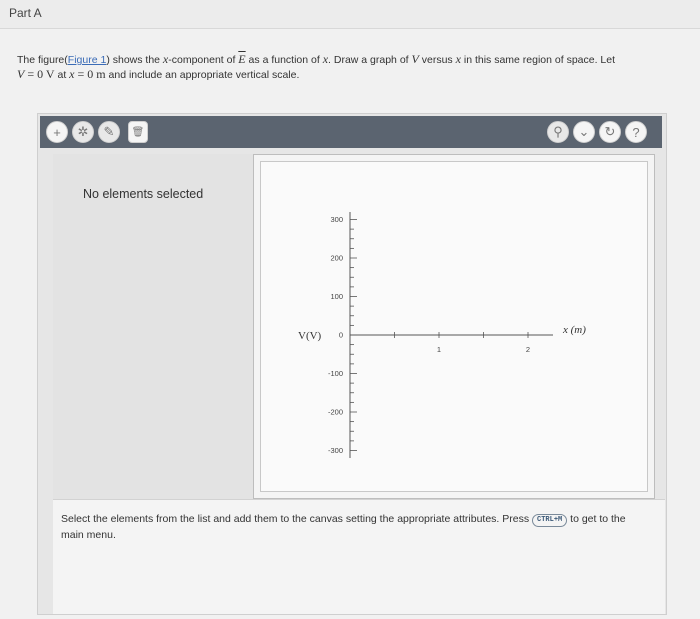 The height and width of the screenshot is (619, 700). Describe the element at coordinates (439, 349) in the screenshot. I see `x-tick-label: 1` at that location.